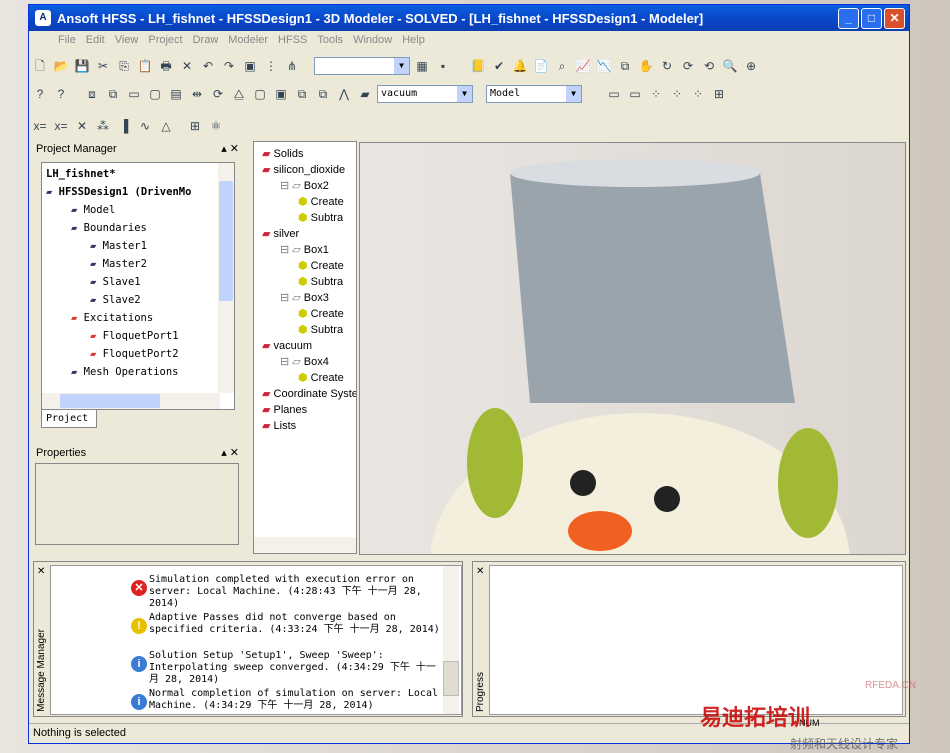  I want to click on model-tree-item: ⊟ ▱ Box3, so click(309, 298).